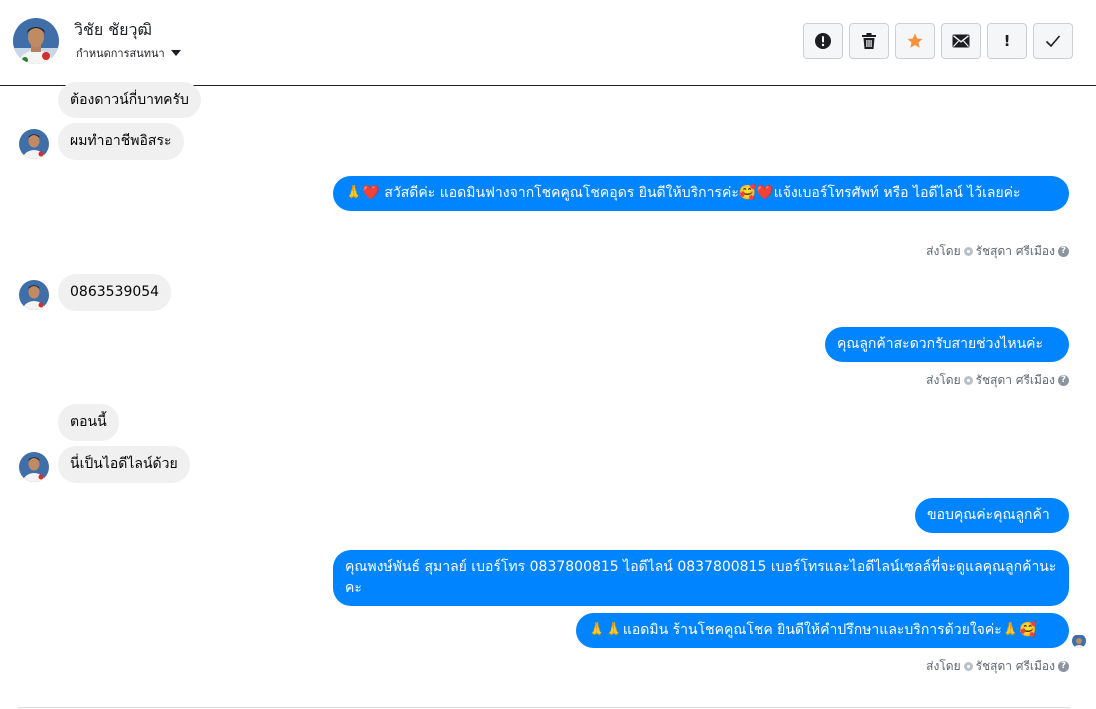 This screenshot has height=709, width=1096. I want to click on caret-down-icon, so click(175, 53).